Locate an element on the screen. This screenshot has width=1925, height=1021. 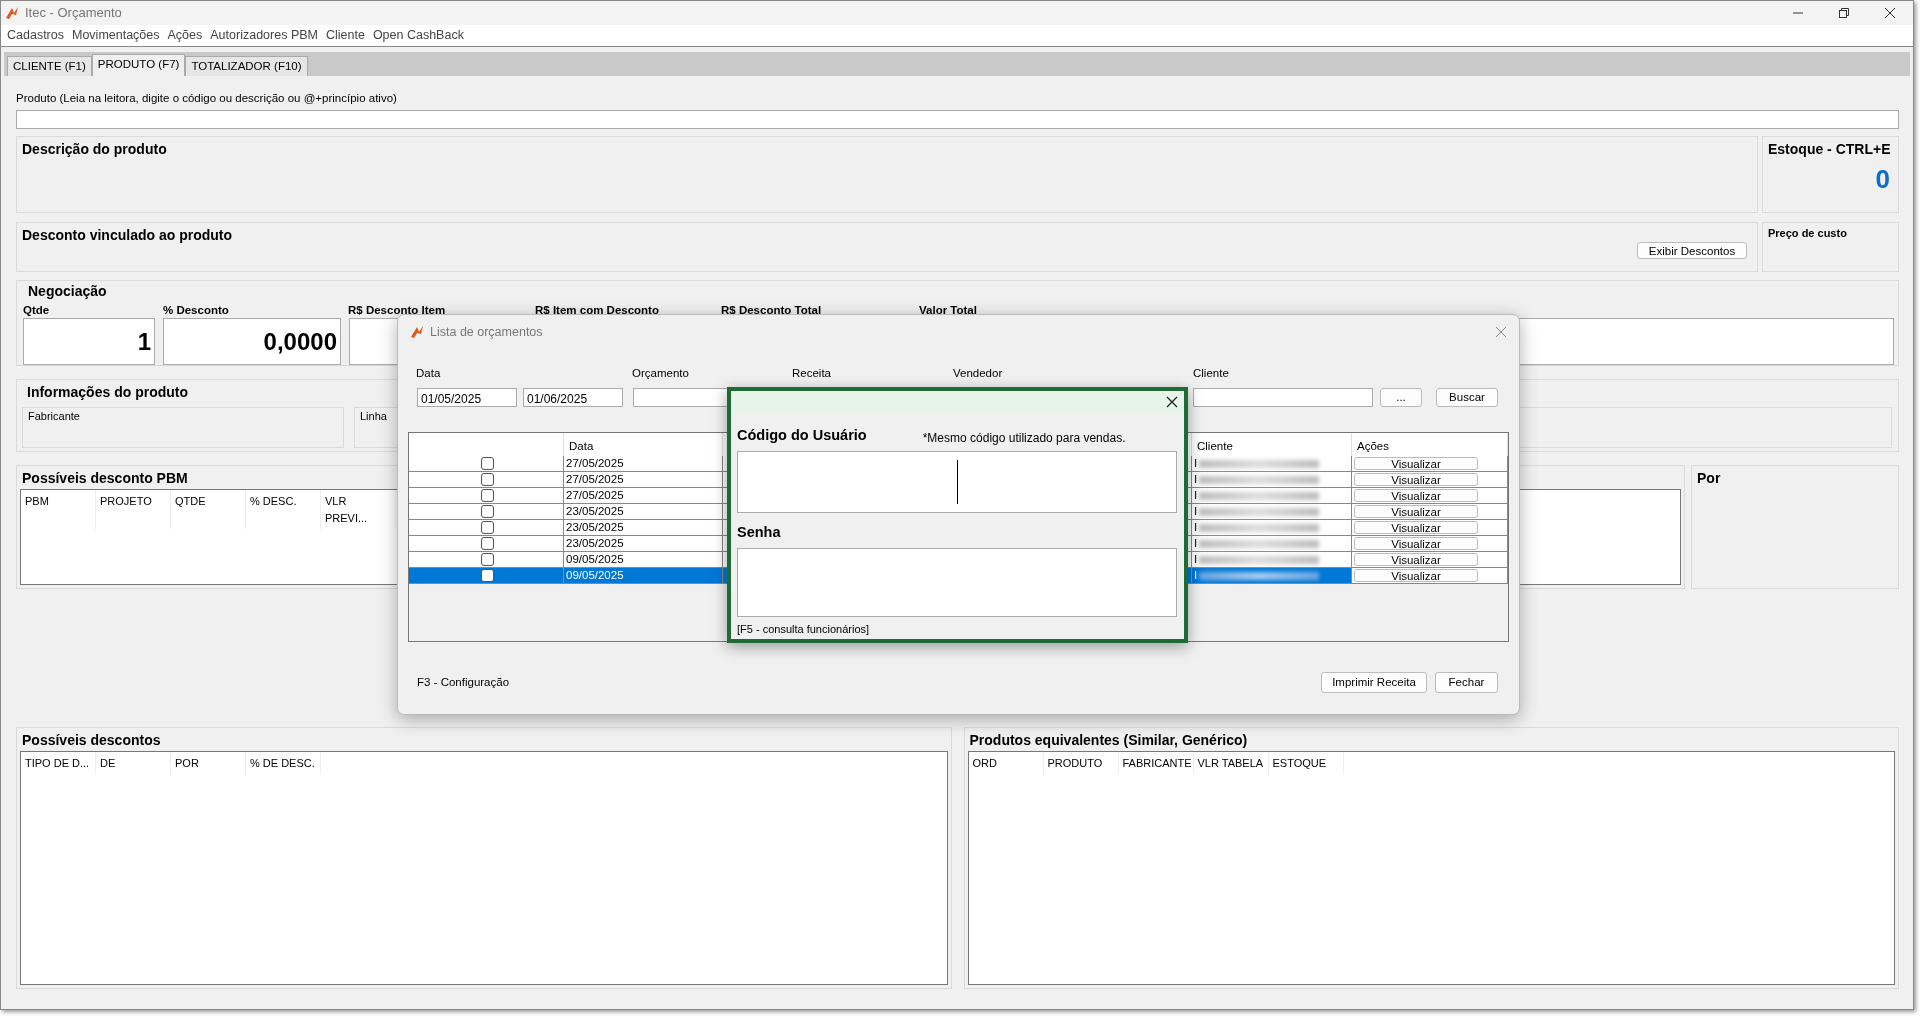
show-discounts-button: Exibir Descontos is located at coordinates (1692, 250).